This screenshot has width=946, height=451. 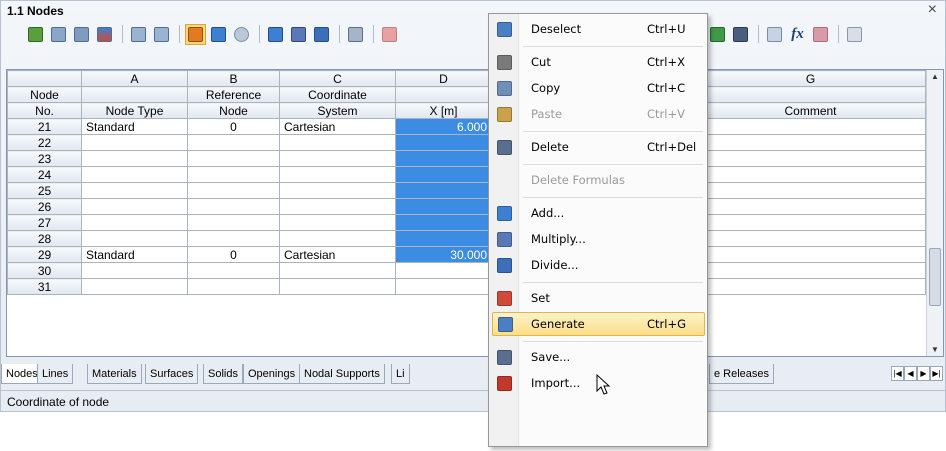 What do you see at coordinates (935, 277) in the screenshot?
I see `scrollbar-thumb` at bounding box center [935, 277].